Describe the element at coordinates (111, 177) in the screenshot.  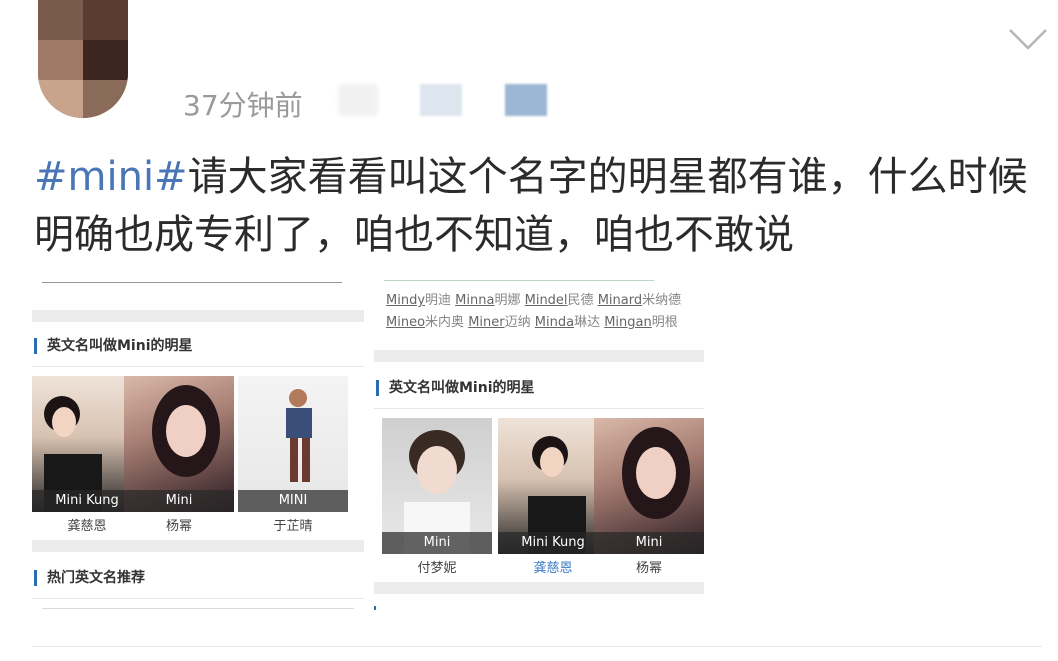
I see `hashtag-link: #mini#` at that location.